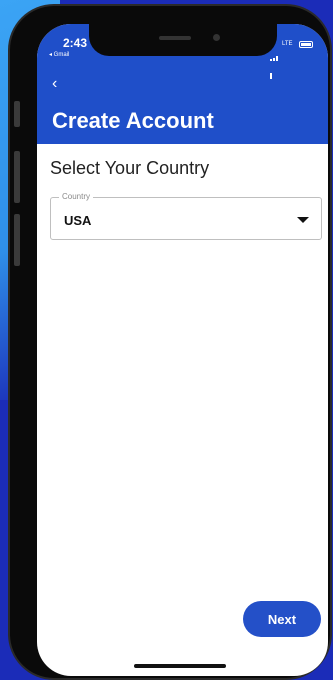 The image size is (333, 680). What do you see at coordinates (287, 44) in the screenshot?
I see `network-label: LTE` at bounding box center [287, 44].